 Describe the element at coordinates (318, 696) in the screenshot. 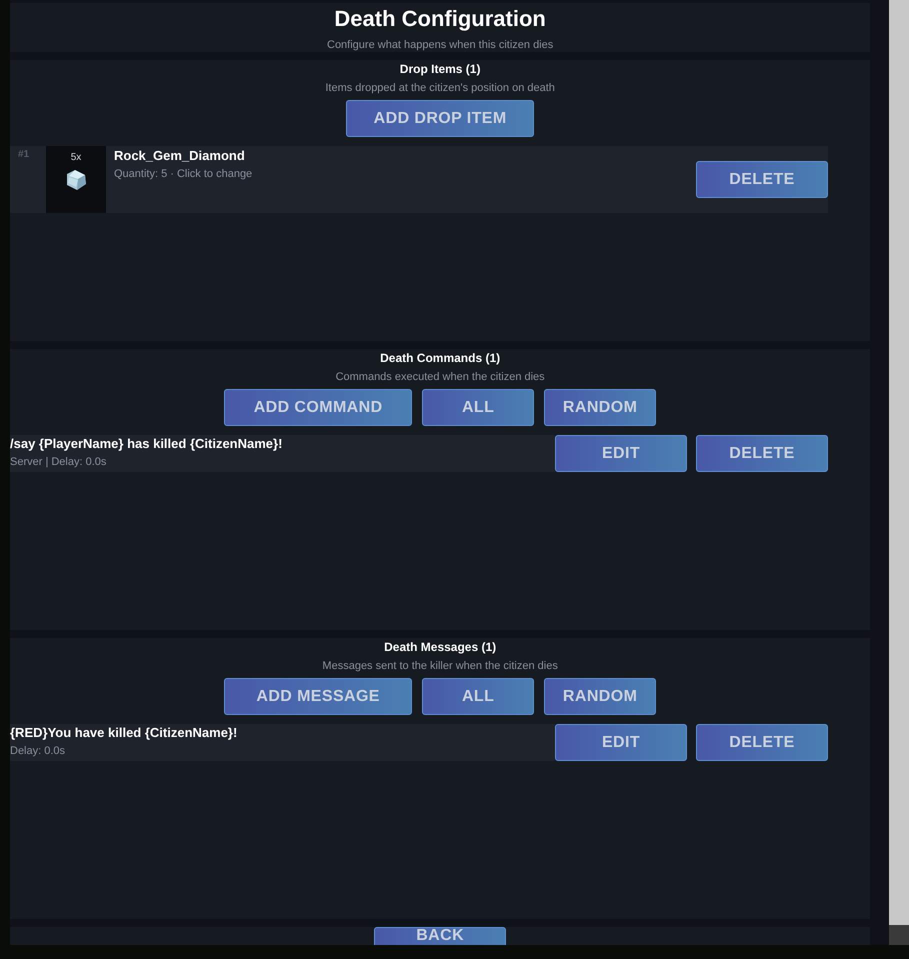

I see `add-button: ADD MESSAGE` at that location.